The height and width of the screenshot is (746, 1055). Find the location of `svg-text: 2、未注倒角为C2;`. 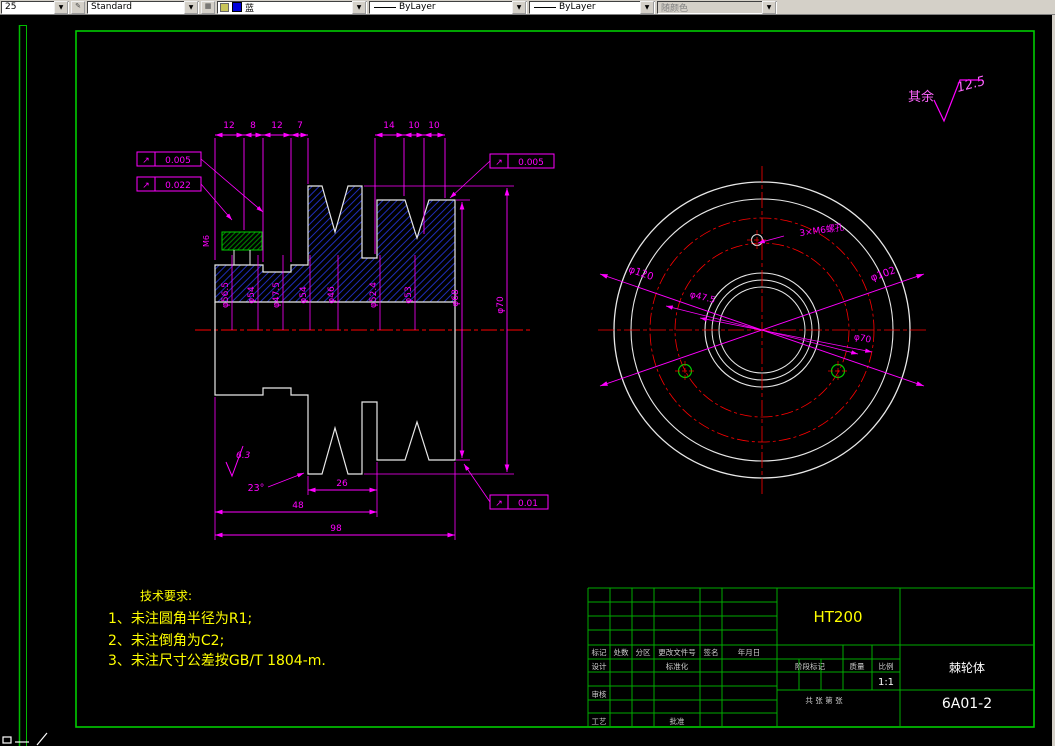

svg-text: 2、未注倒角为C2; is located at coordinates (166, 641).